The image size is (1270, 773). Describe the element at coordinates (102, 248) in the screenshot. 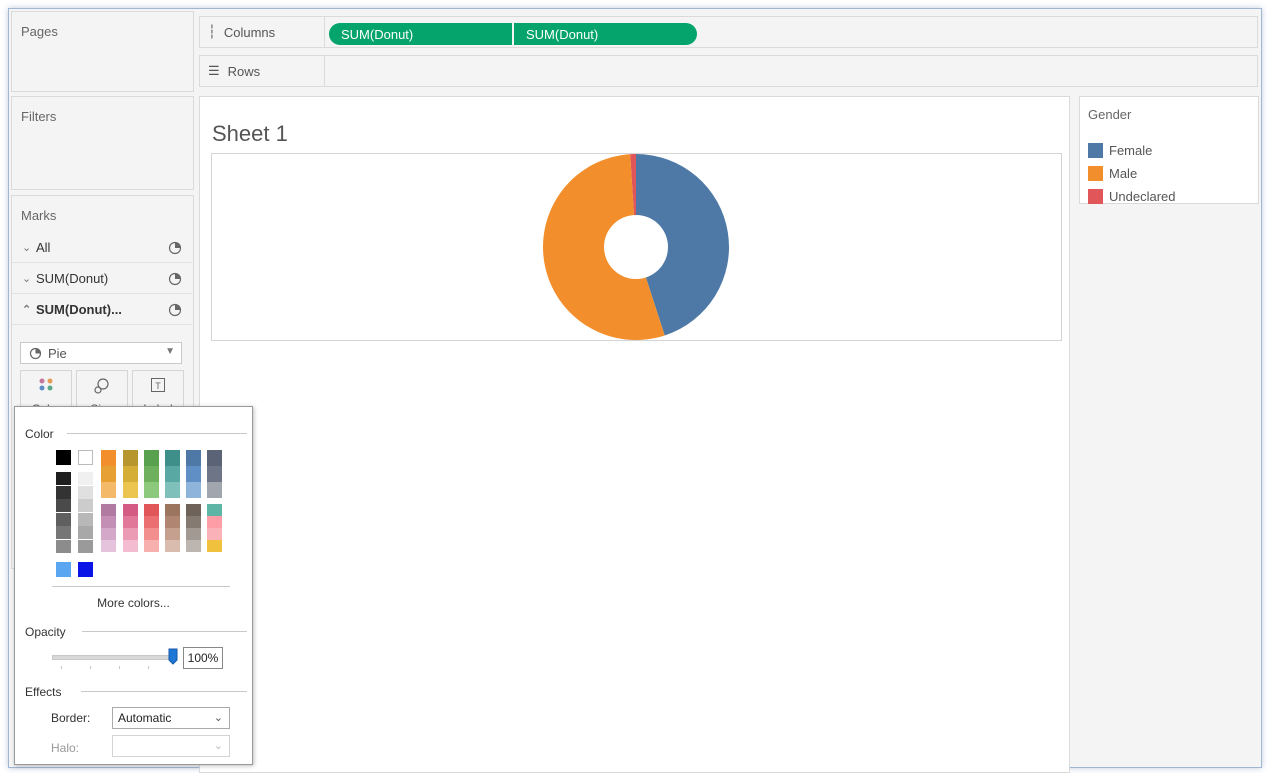

I see `marks-card-all: ⌄ All` at that location.